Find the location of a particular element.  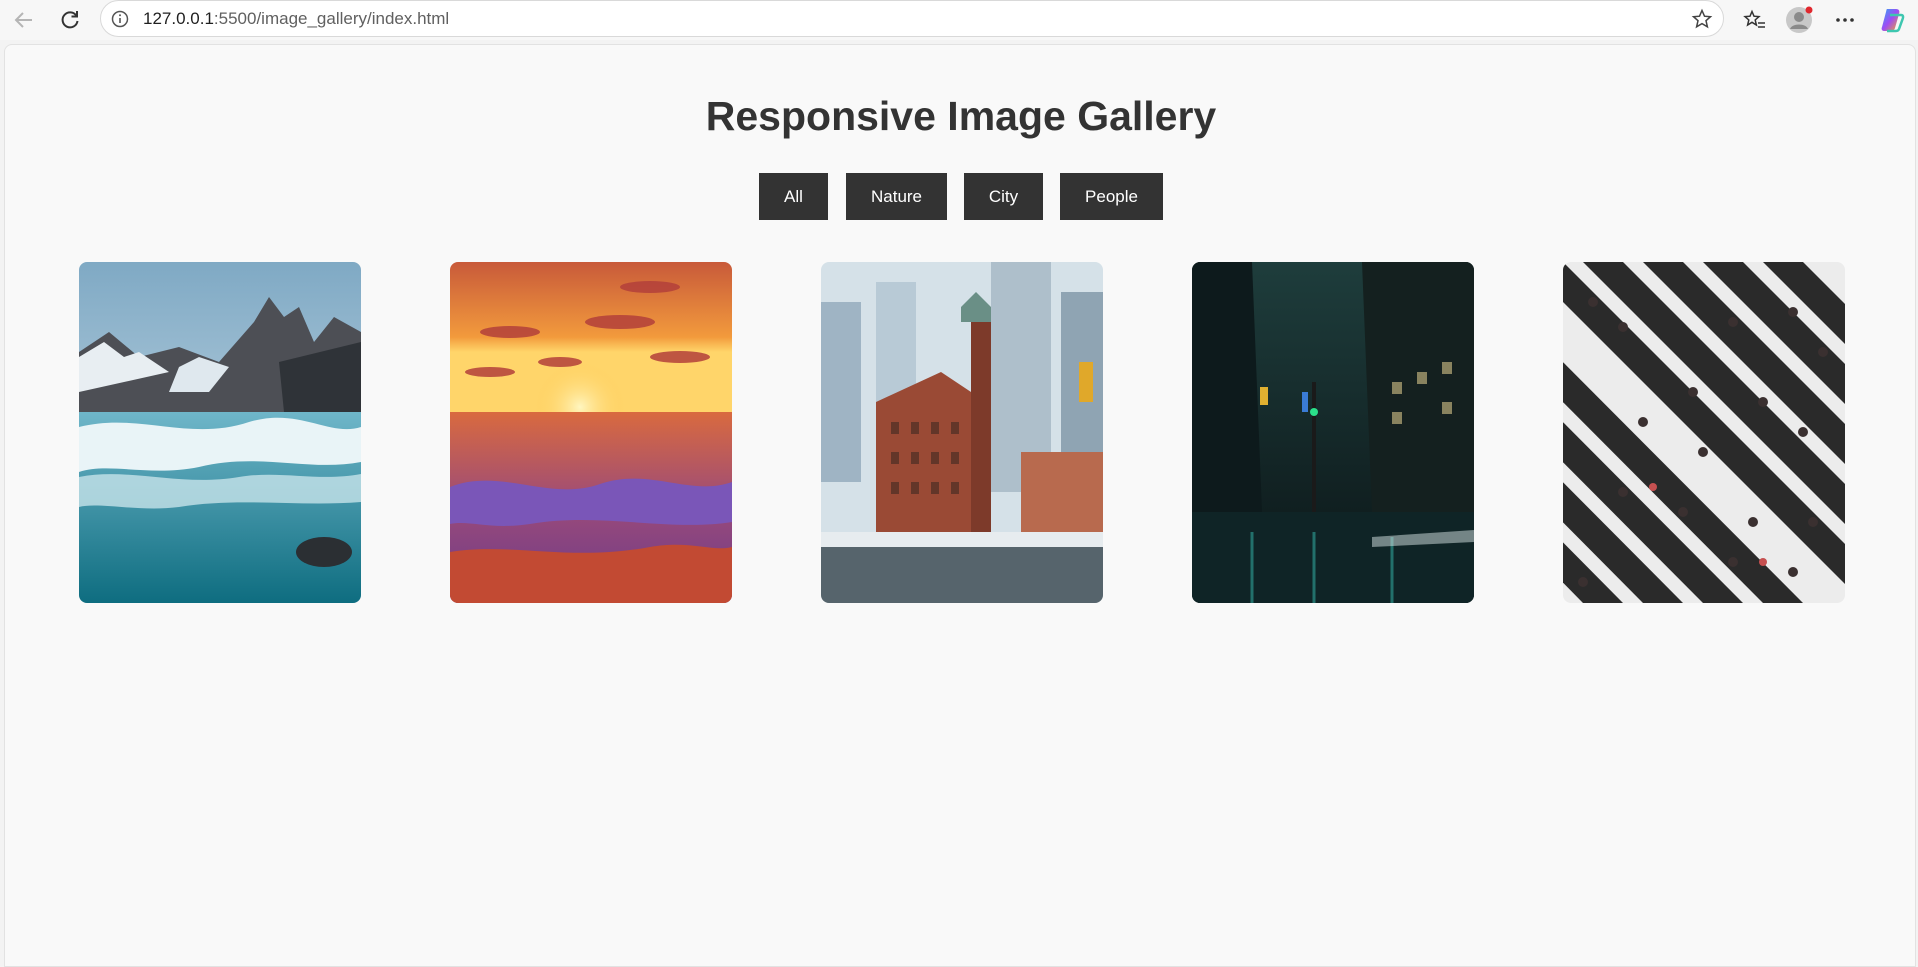

filter-all-button: All is located at coordinates (793, 196).